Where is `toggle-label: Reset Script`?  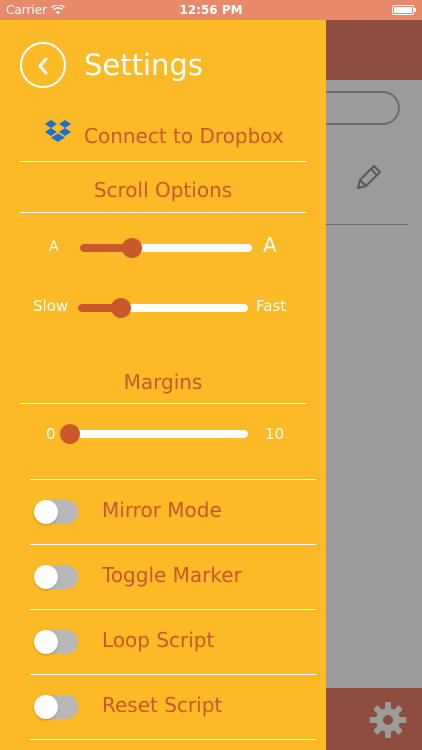 toggle-label: Reset Script is located at coordinates (162, 705).